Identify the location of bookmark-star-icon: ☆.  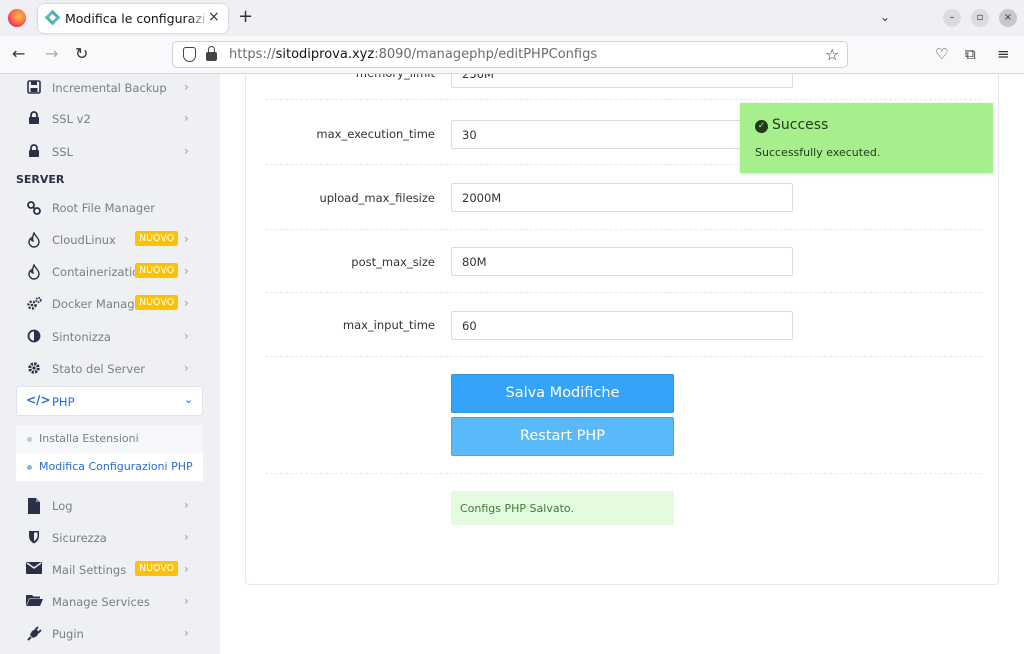
(832, 54).